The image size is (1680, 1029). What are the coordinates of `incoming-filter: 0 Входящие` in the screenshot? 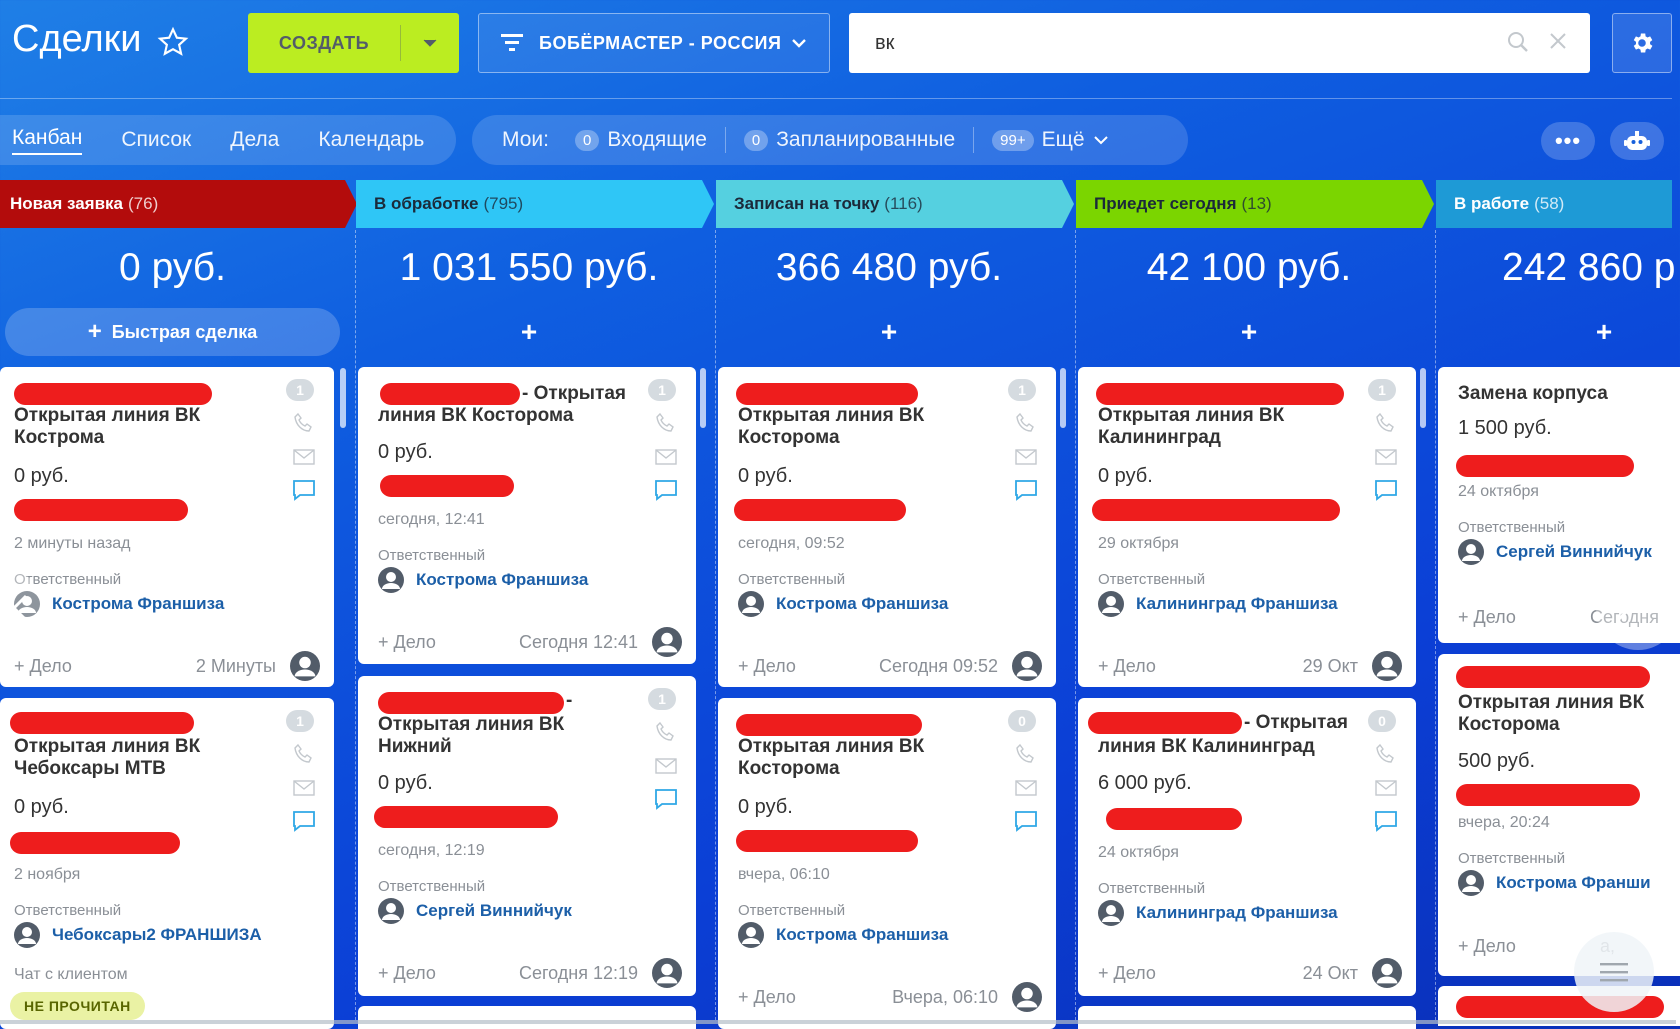 It's located at (640, 140).